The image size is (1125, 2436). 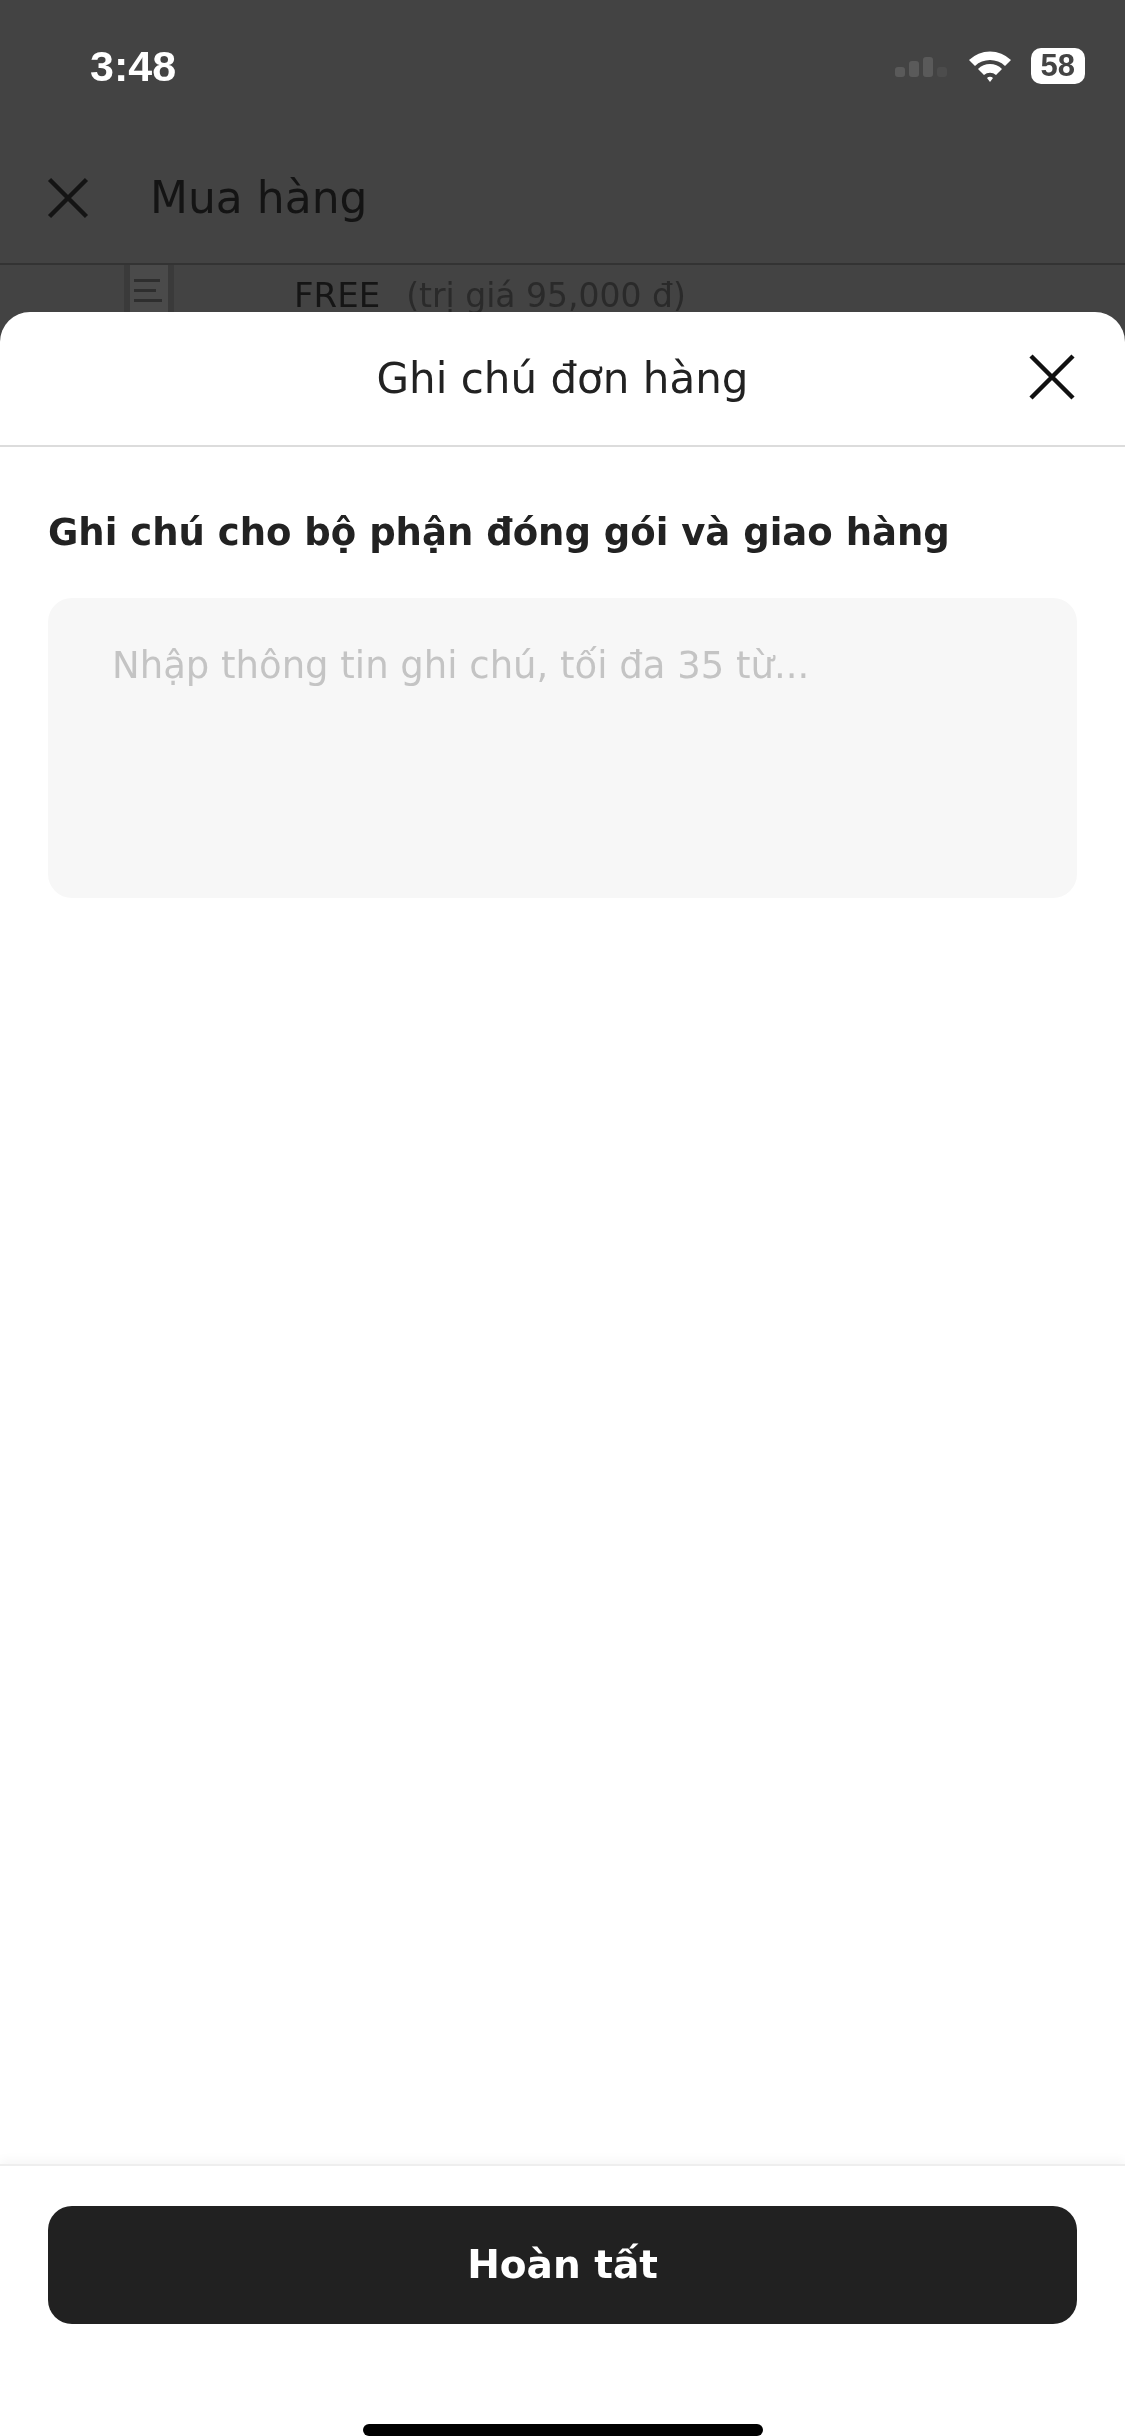 I want to click on close-button, so click(x=1052, y=377).